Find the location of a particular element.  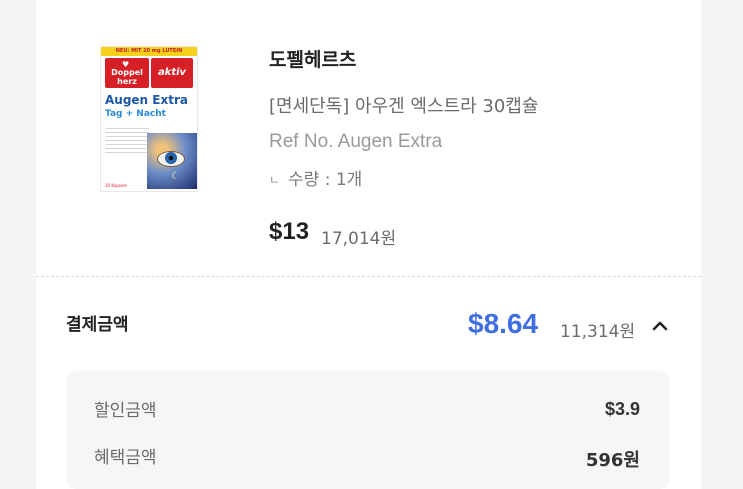

benefit-label: 혜택금액 is located at coordinates (125, 458).